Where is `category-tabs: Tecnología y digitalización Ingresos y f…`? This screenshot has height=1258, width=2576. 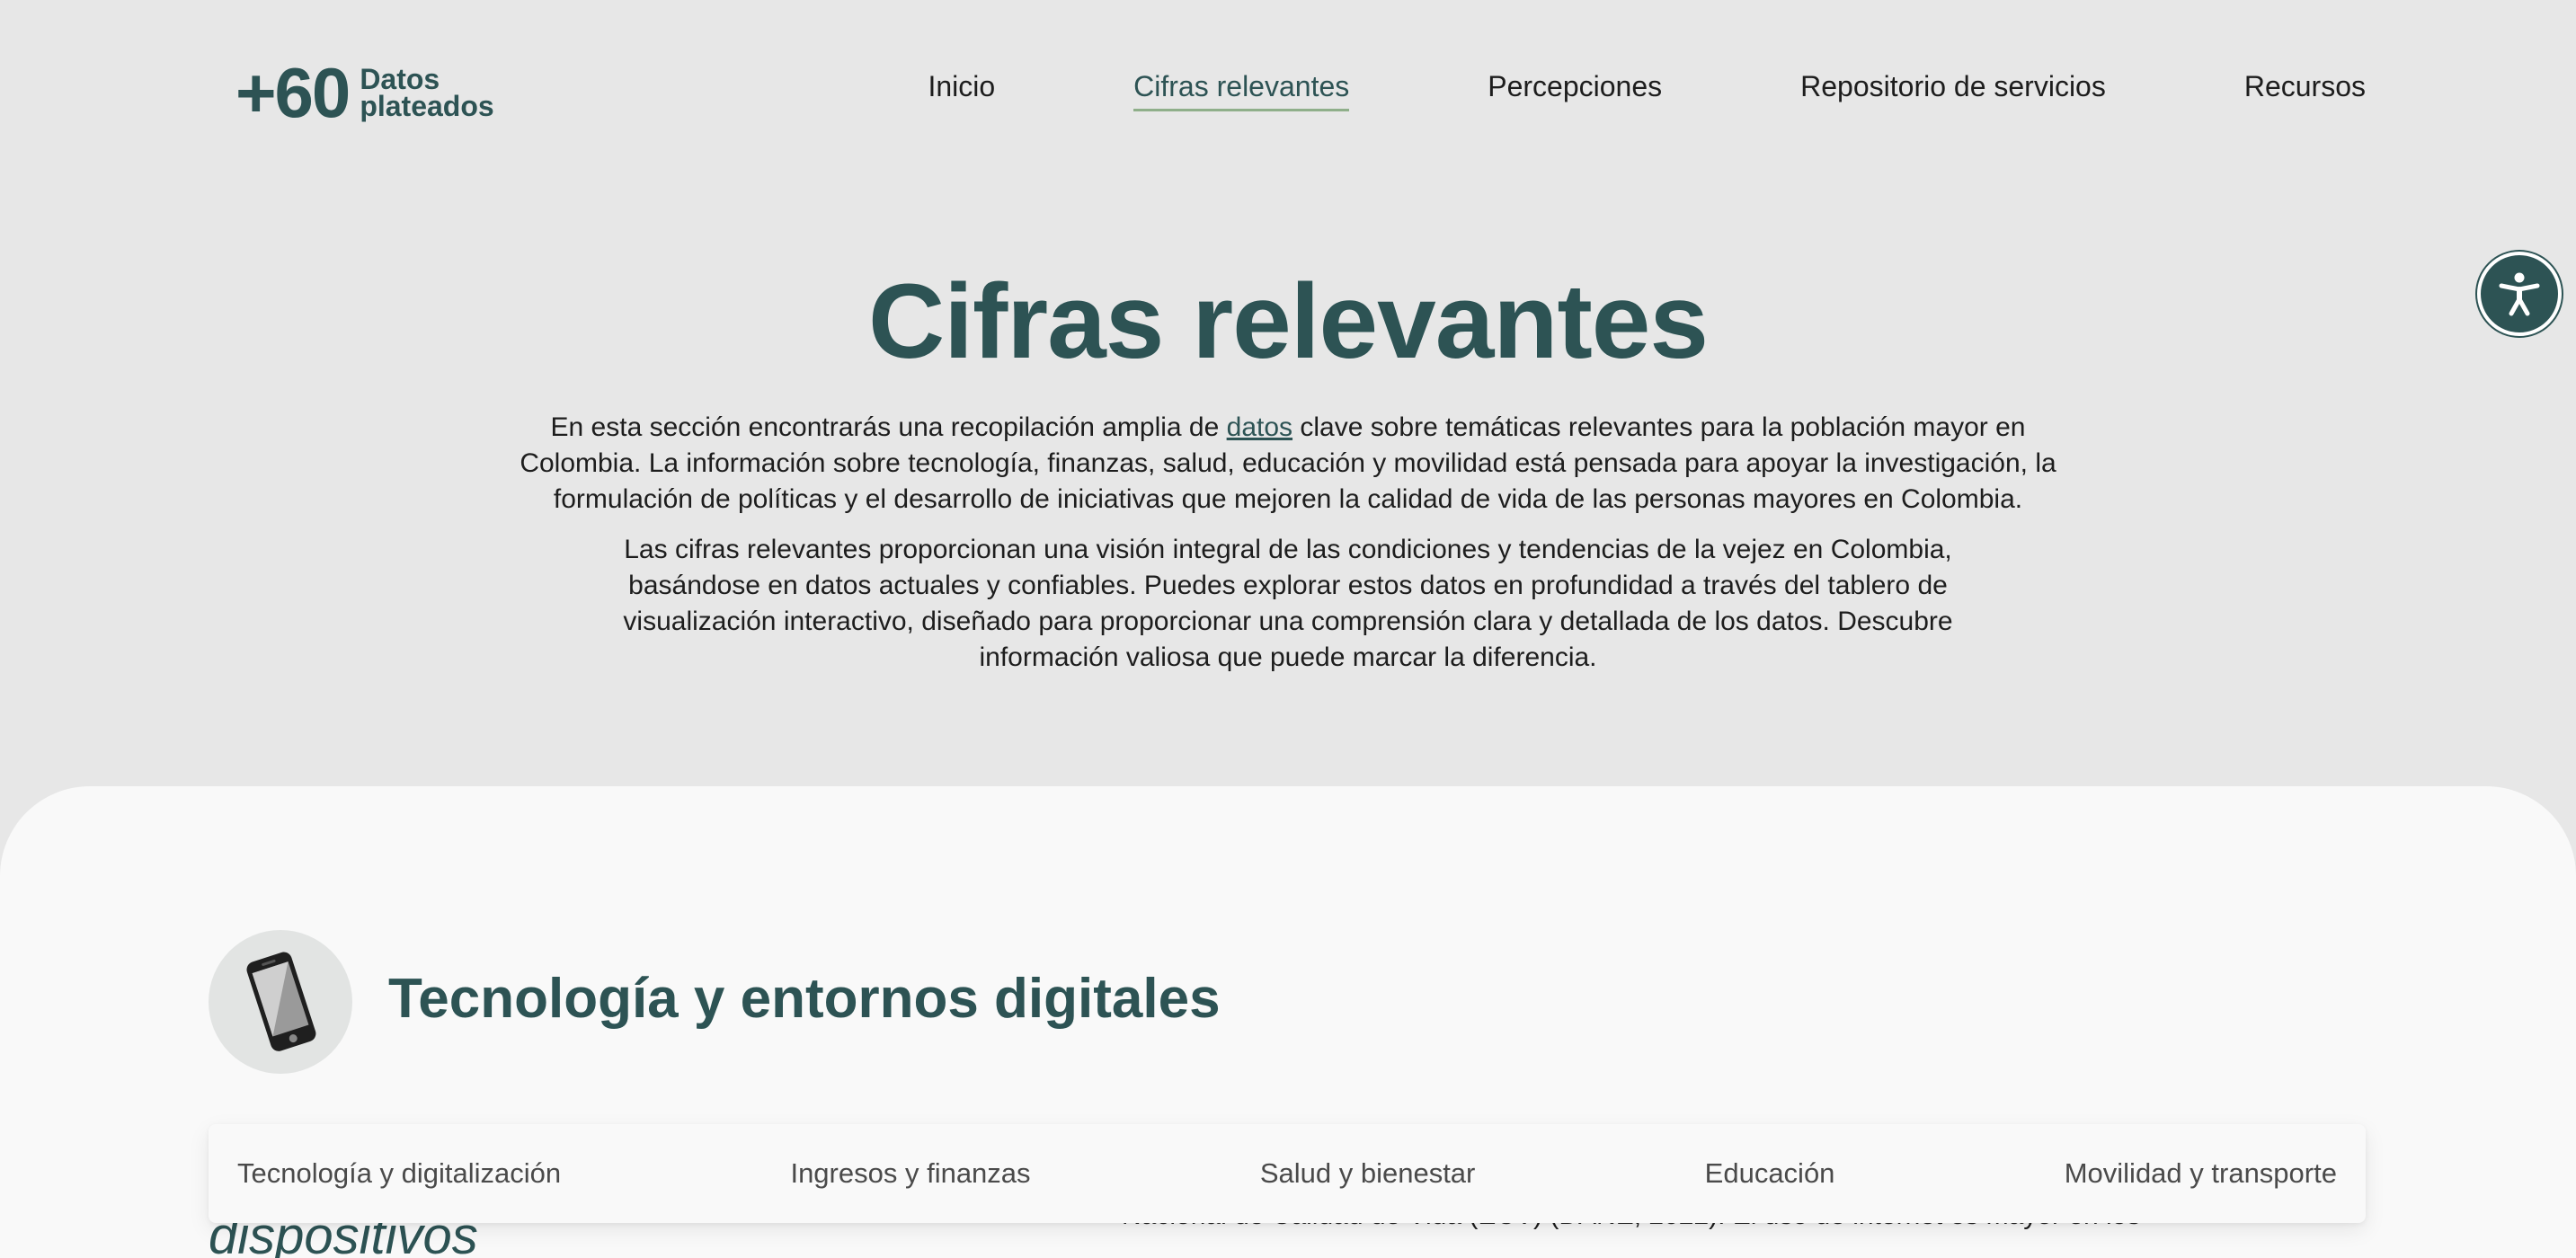
category-tabs: Tecnología y digitalización Ingresos y f… is located at coordinates (1287, 1173).